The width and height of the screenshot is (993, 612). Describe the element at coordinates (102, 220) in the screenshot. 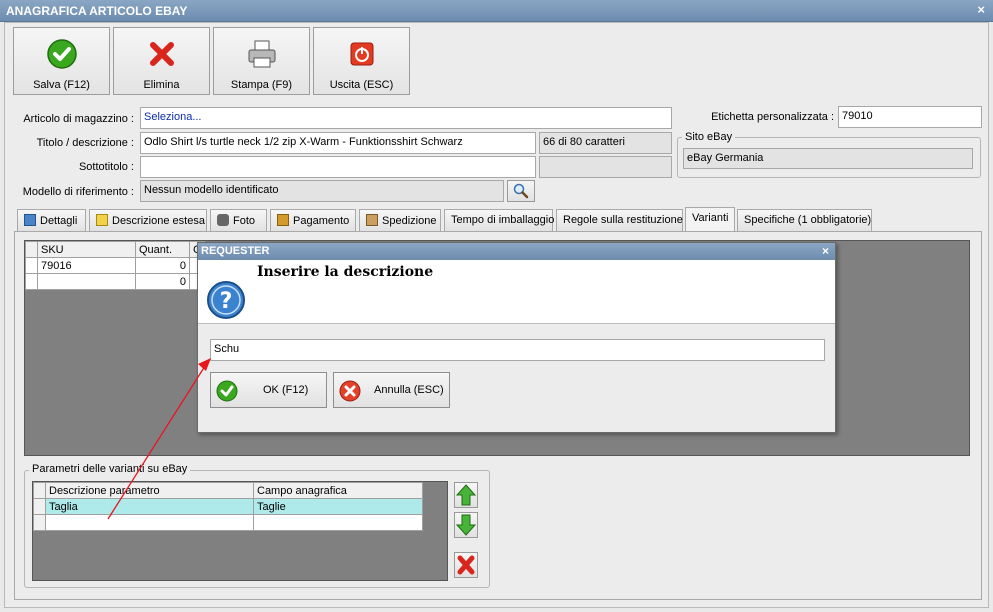

I see `note-icon` at that location.